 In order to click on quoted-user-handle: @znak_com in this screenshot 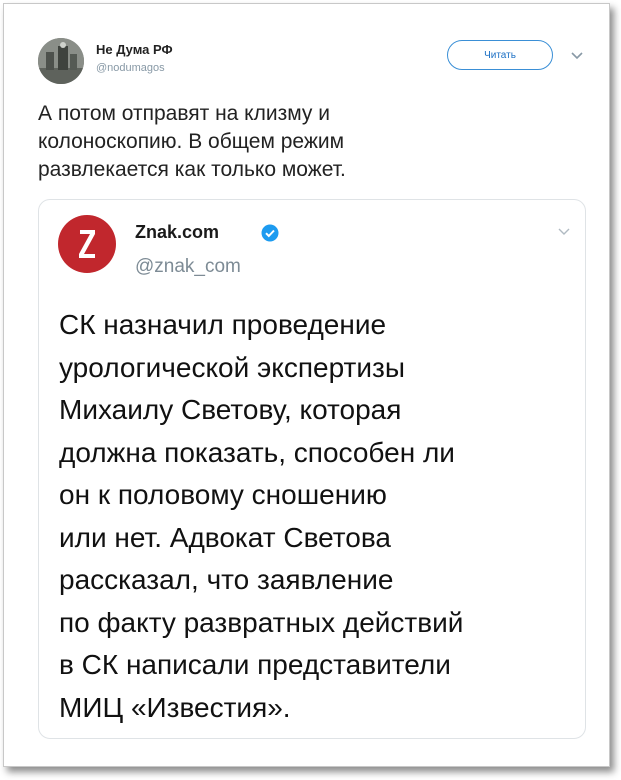, I will do `click(188, 267)`.